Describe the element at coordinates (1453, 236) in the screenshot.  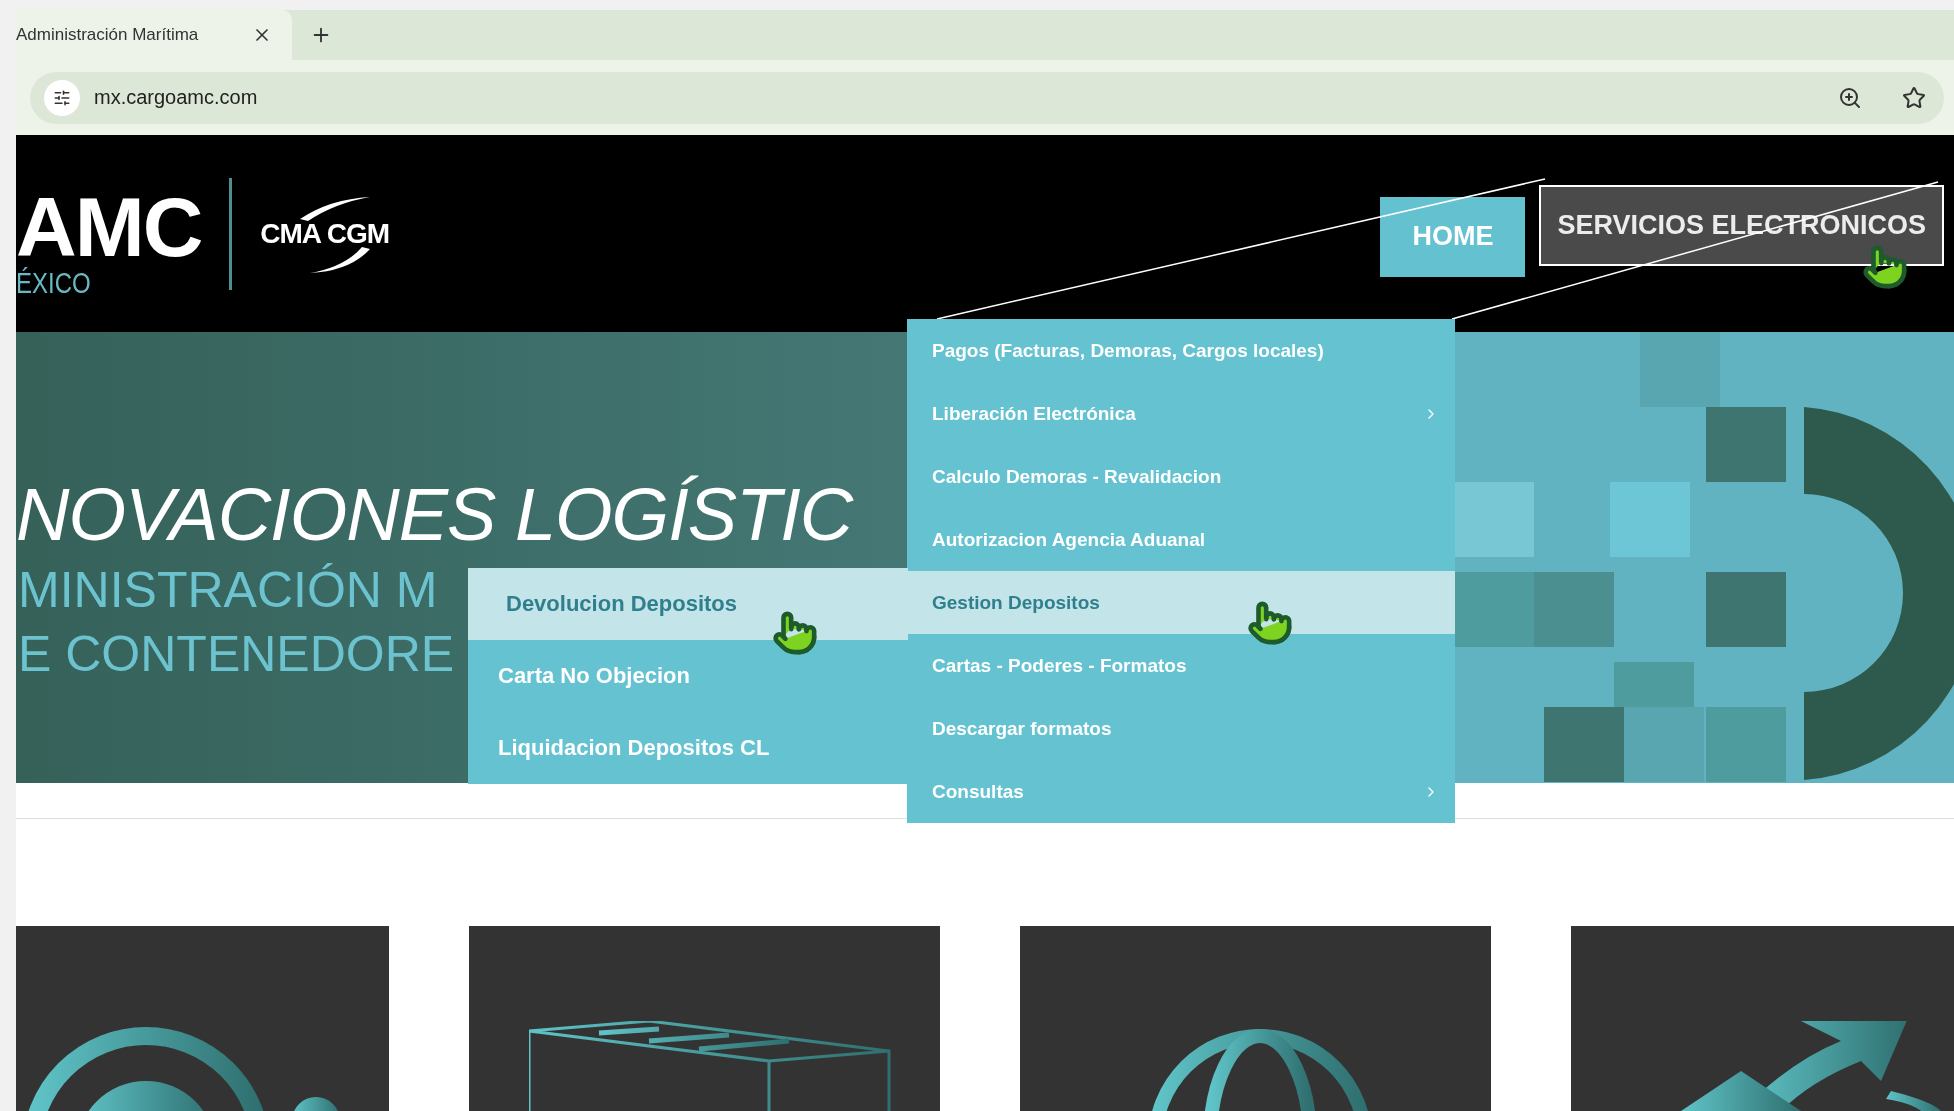
I see `nav-button: HOME` at that location.